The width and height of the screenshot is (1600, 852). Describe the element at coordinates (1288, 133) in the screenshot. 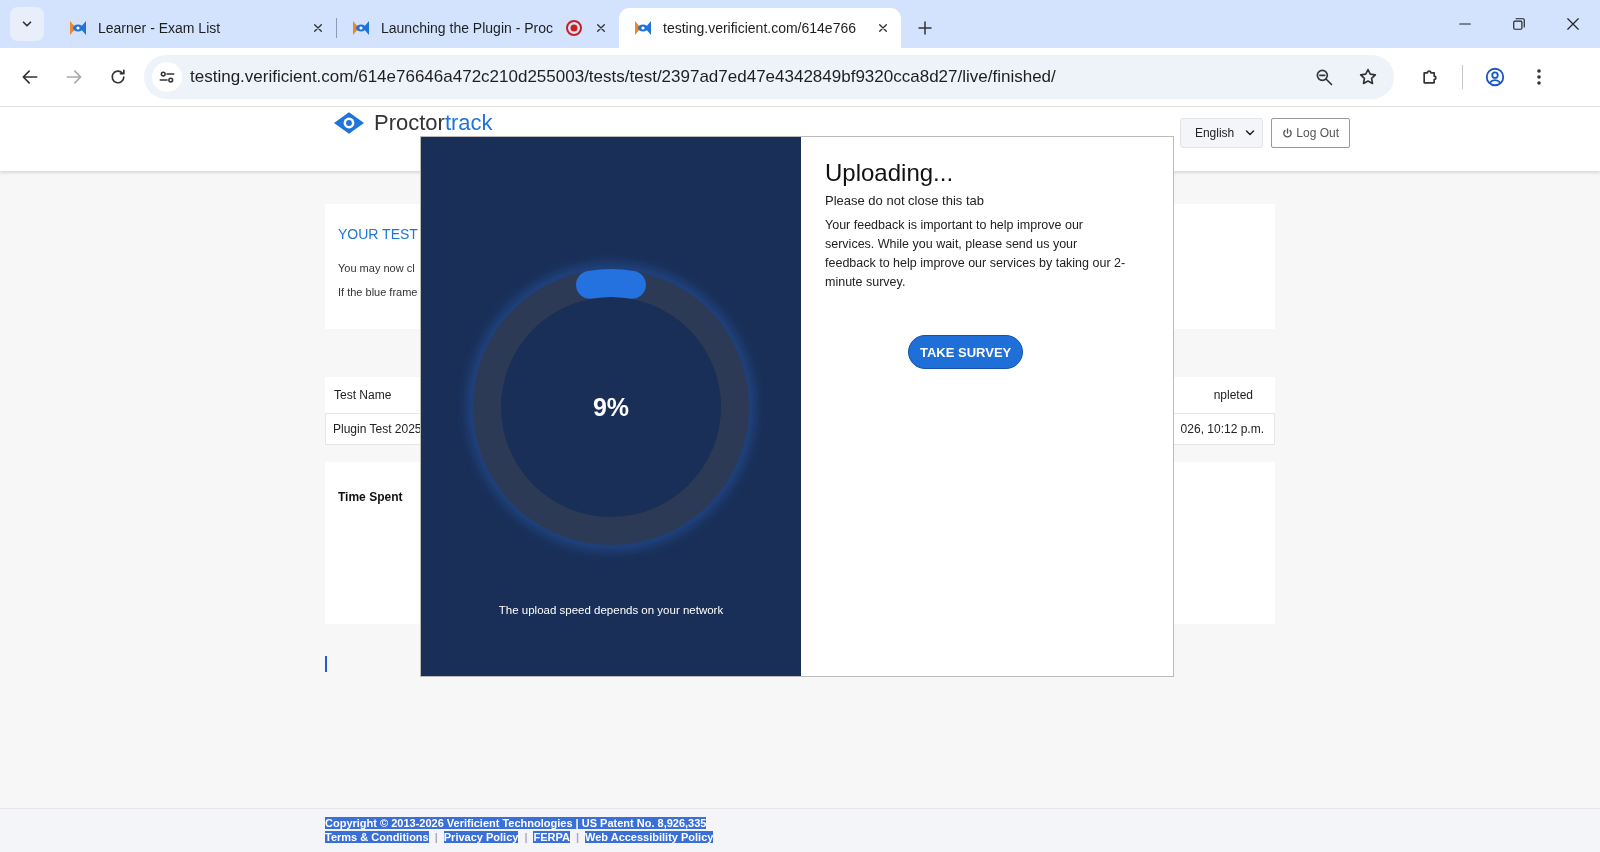

I see `power-icon` at that location.